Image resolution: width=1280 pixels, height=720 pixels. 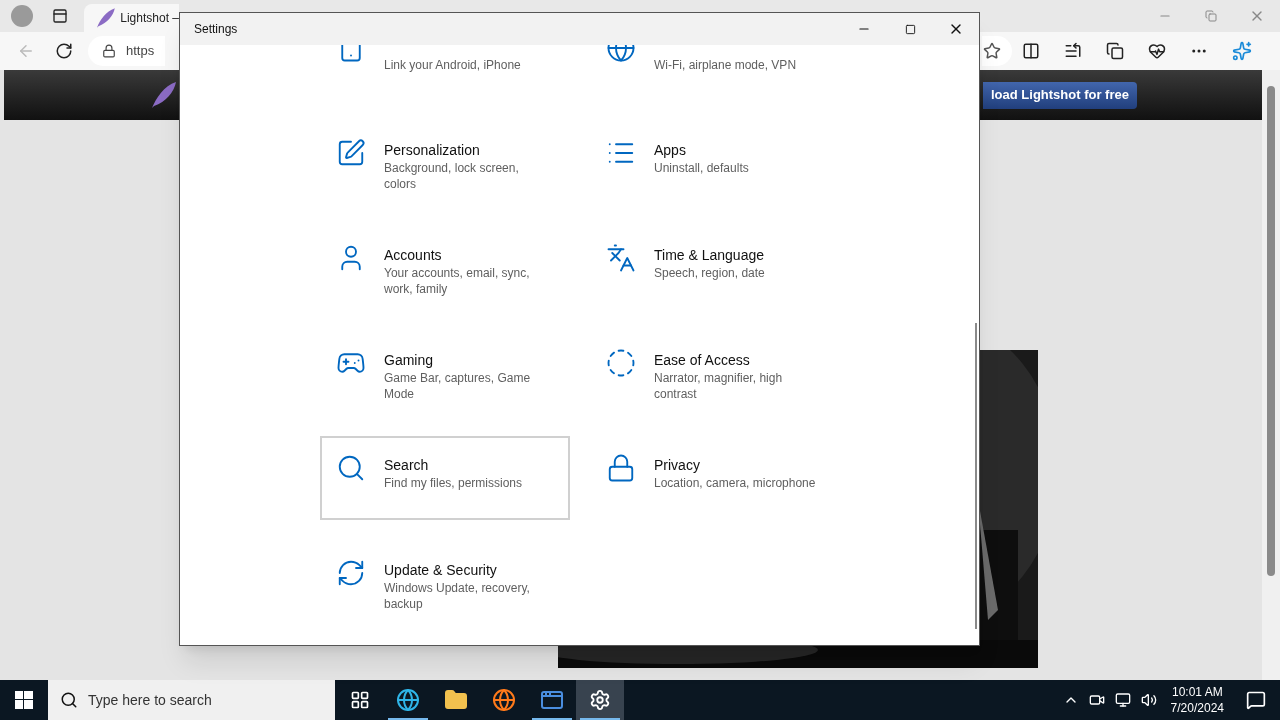 I want to click on task-view-icon, so click(x=360, y=700).